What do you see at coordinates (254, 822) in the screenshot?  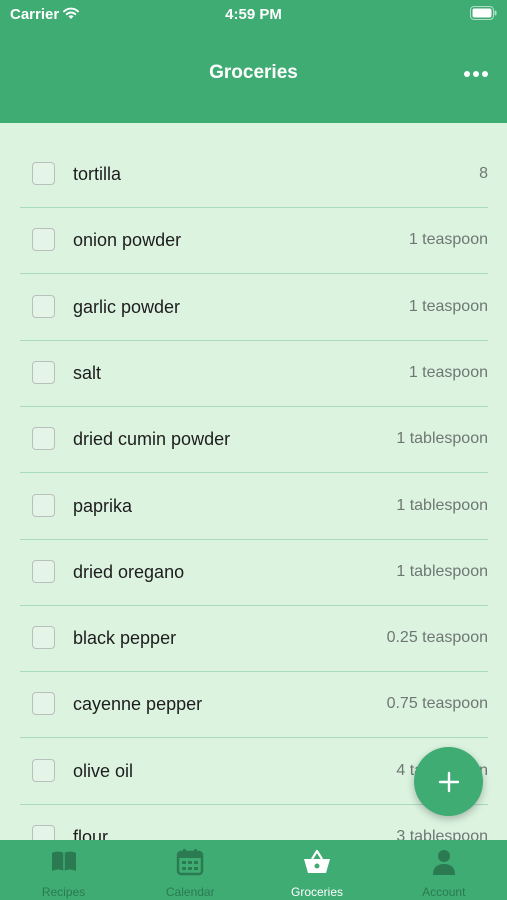 I see `grocery-row: flour 3 tablespoon` at bounding box center [254, 822].